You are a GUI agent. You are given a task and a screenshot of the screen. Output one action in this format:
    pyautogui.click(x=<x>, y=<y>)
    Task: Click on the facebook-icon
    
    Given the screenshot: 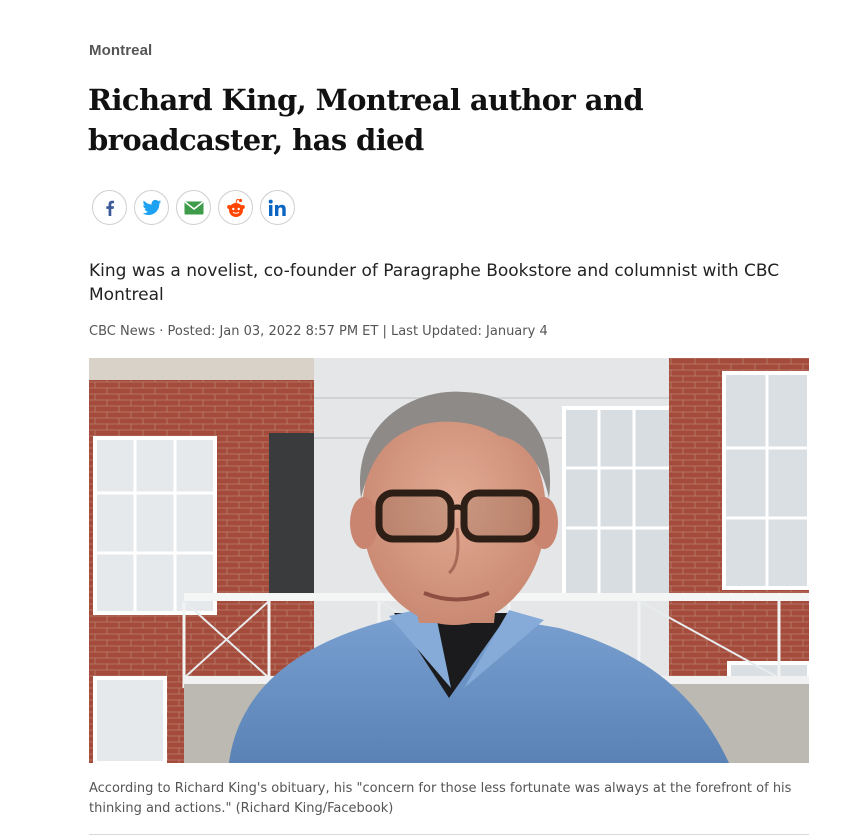 What is the action you would take?
    pyautogui.click(x=109, y=208)
    